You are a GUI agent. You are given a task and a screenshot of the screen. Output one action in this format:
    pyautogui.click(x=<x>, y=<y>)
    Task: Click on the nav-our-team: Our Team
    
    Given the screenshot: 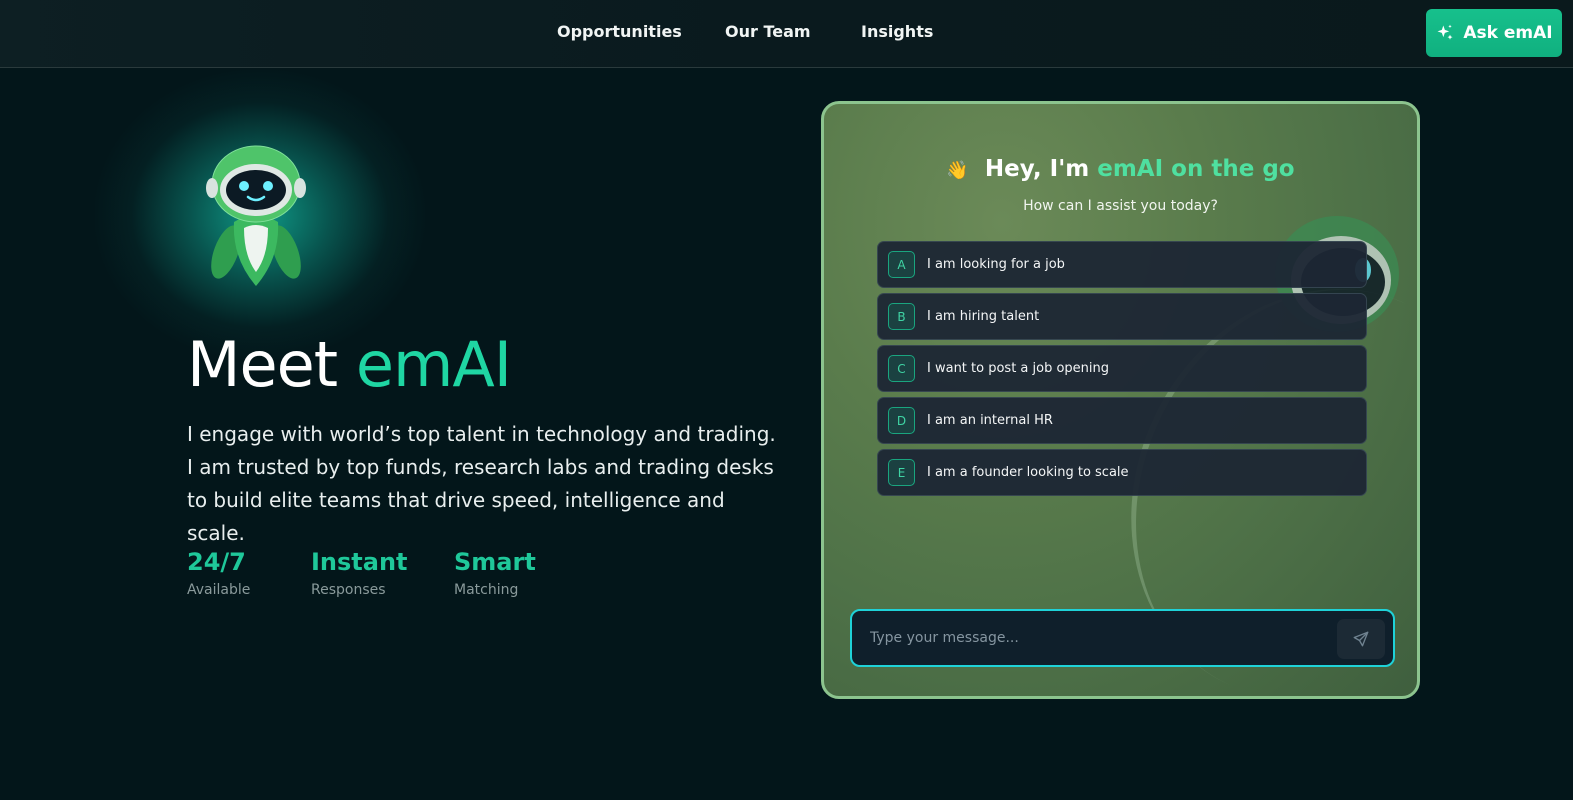 What is the action you would take?
    pyautogui.click(x=768, y=31)
    